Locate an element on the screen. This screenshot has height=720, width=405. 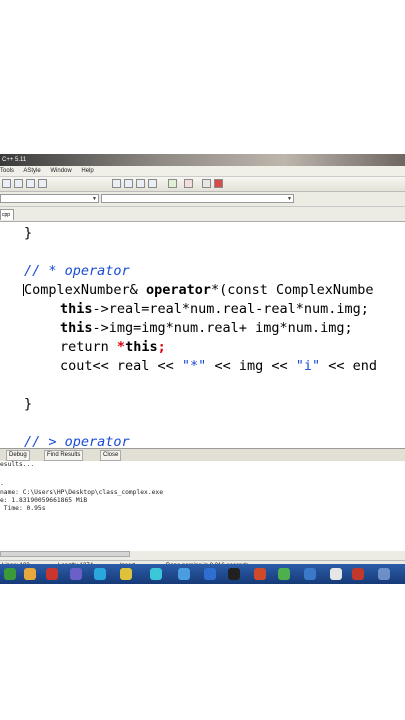
scope-select: ▼ is located at coordinates (49, 198).